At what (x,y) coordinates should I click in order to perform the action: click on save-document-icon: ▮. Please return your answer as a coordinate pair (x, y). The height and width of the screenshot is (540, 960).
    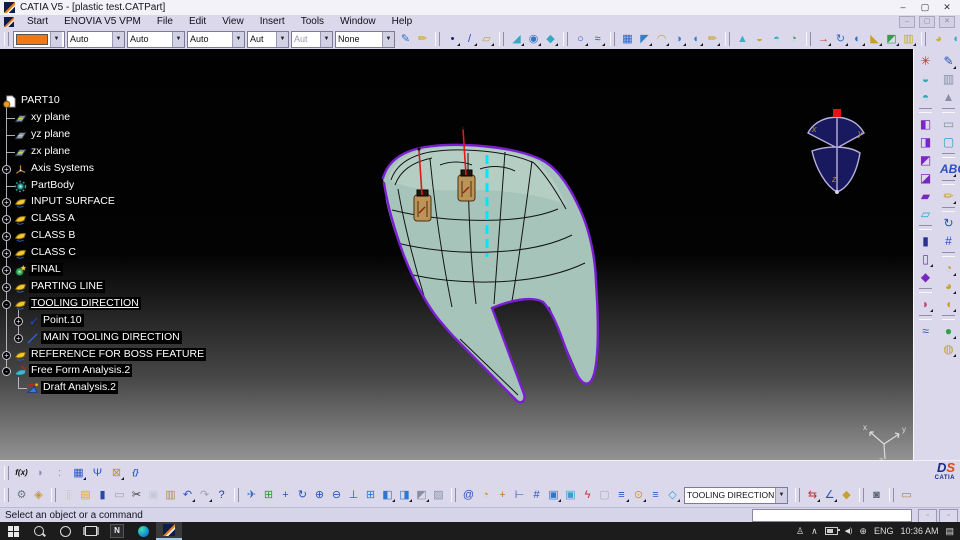
    Looking at the image, I should click on (102, 495).